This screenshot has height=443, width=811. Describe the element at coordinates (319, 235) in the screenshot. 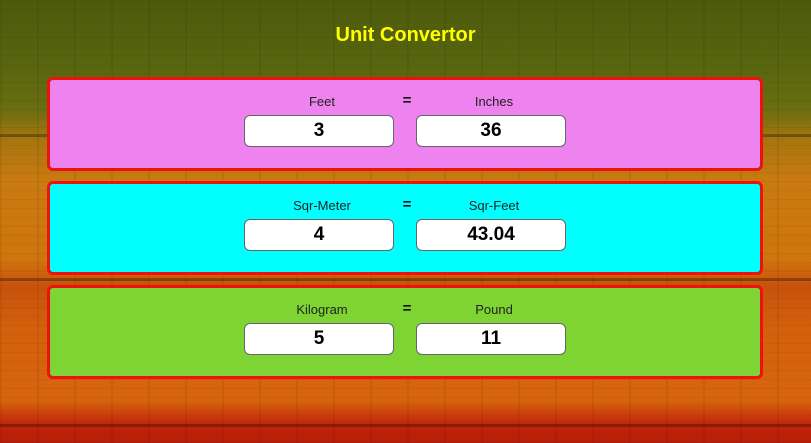

I see `sqr-meter-input` at that location.